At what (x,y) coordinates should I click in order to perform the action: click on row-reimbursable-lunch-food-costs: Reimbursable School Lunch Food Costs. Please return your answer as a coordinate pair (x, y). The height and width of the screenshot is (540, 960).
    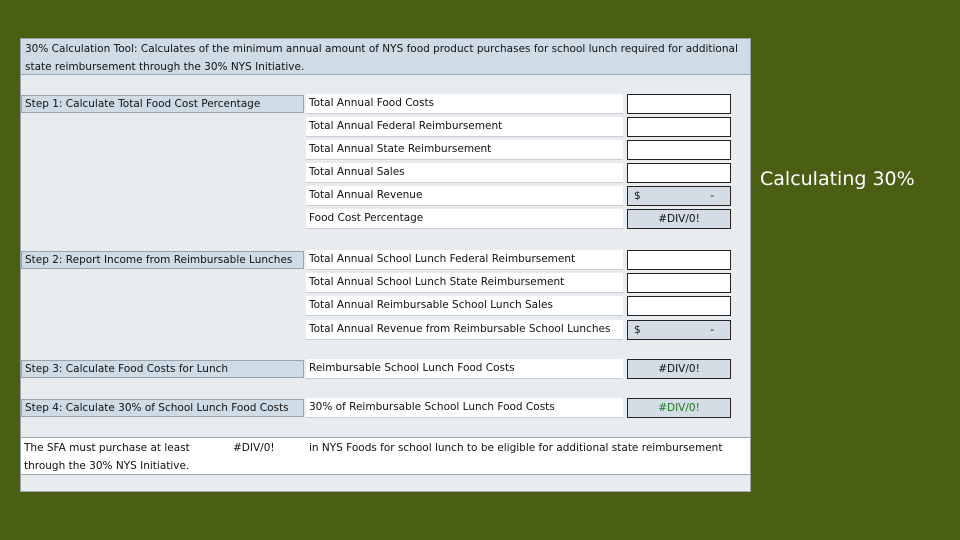
    Looking at the image, I should click on (464, 369).